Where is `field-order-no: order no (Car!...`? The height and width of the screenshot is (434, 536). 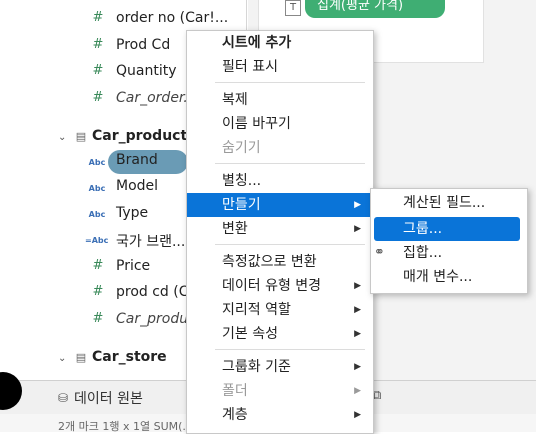
field-order-no: order no (Car!... is located at coordinates (172, 18).